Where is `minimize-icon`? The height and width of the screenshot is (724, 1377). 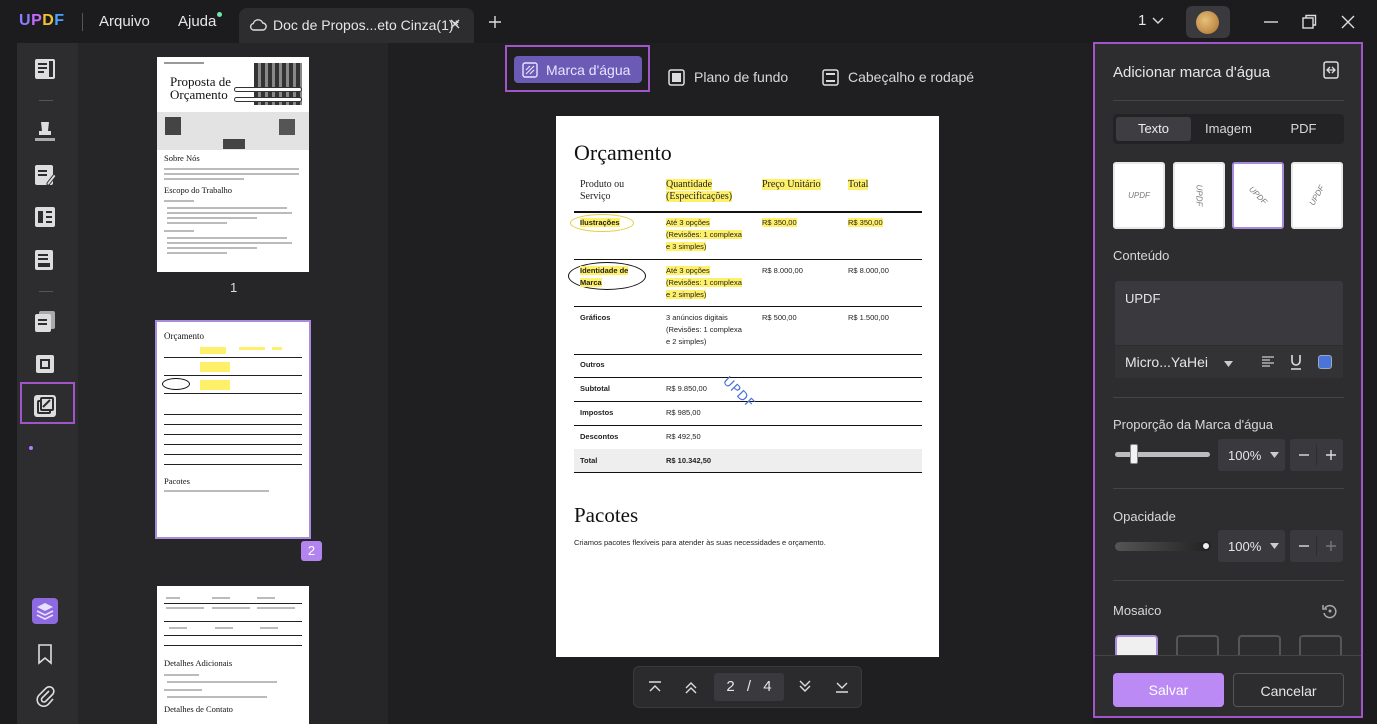
minimize-icon is located at coordinates (1271, 22).